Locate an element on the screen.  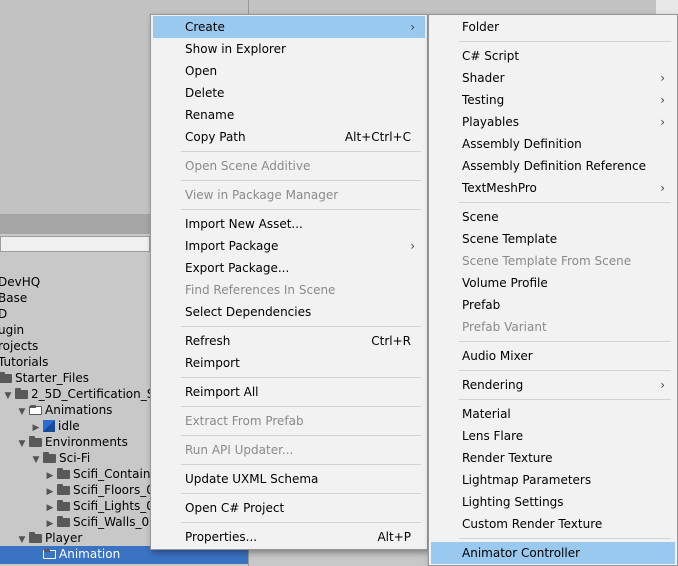
tree-item-ugin: ugin is located at coordinates (12, 330).